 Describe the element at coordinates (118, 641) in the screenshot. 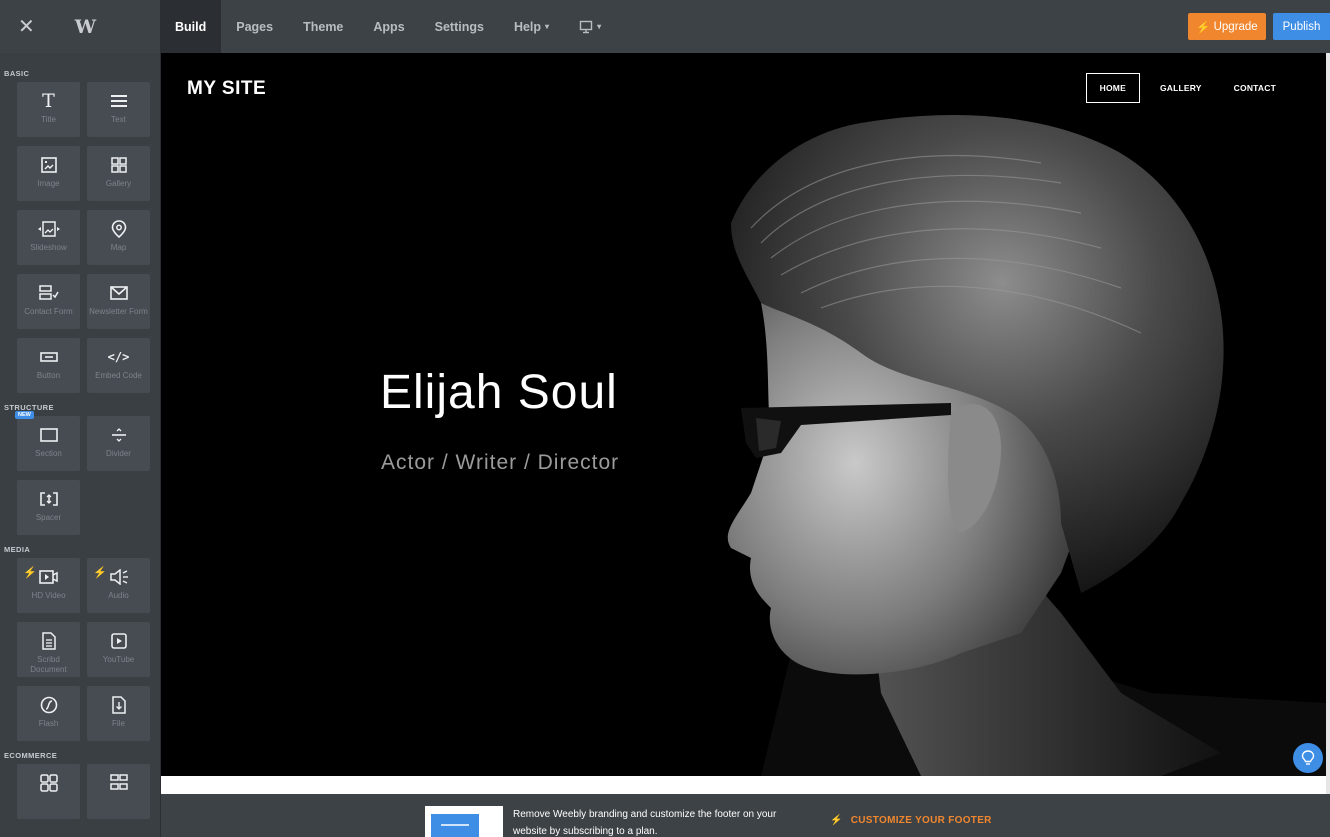

I see `youtube-icon` at that location.